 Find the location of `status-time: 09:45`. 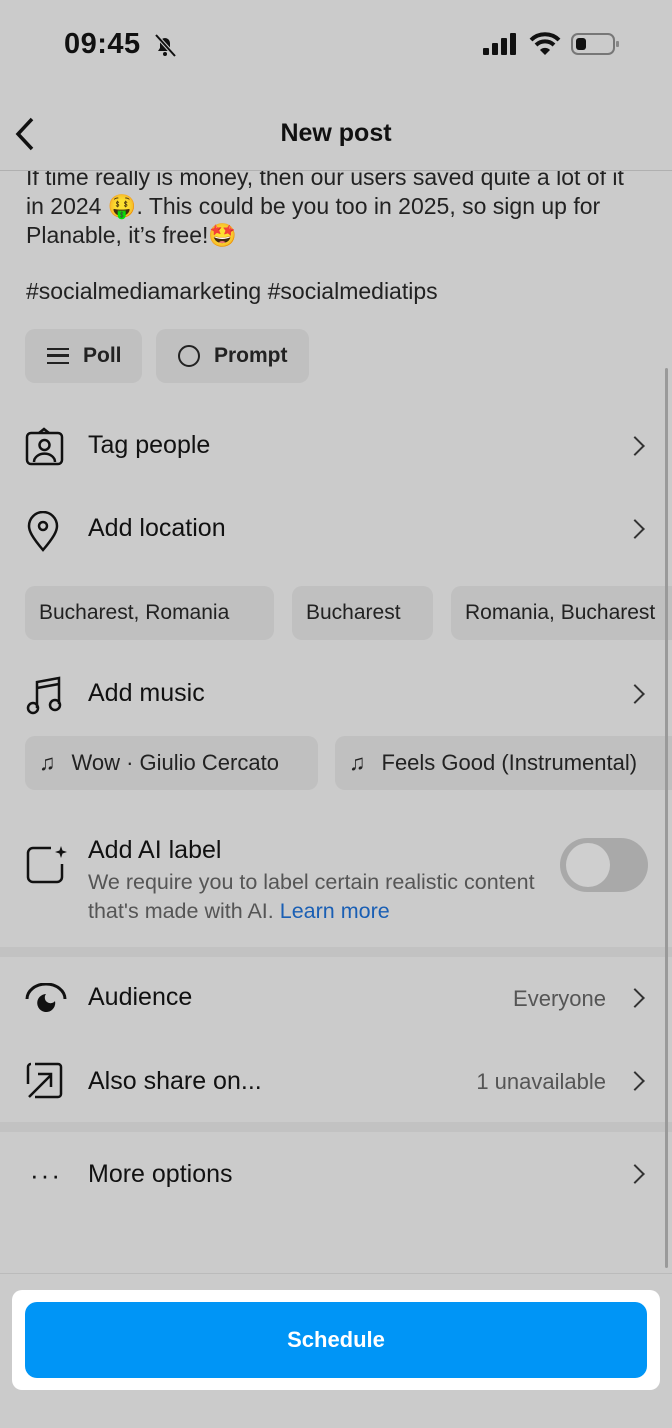

status-time: 09:45 is located at coordinates (102, 44).